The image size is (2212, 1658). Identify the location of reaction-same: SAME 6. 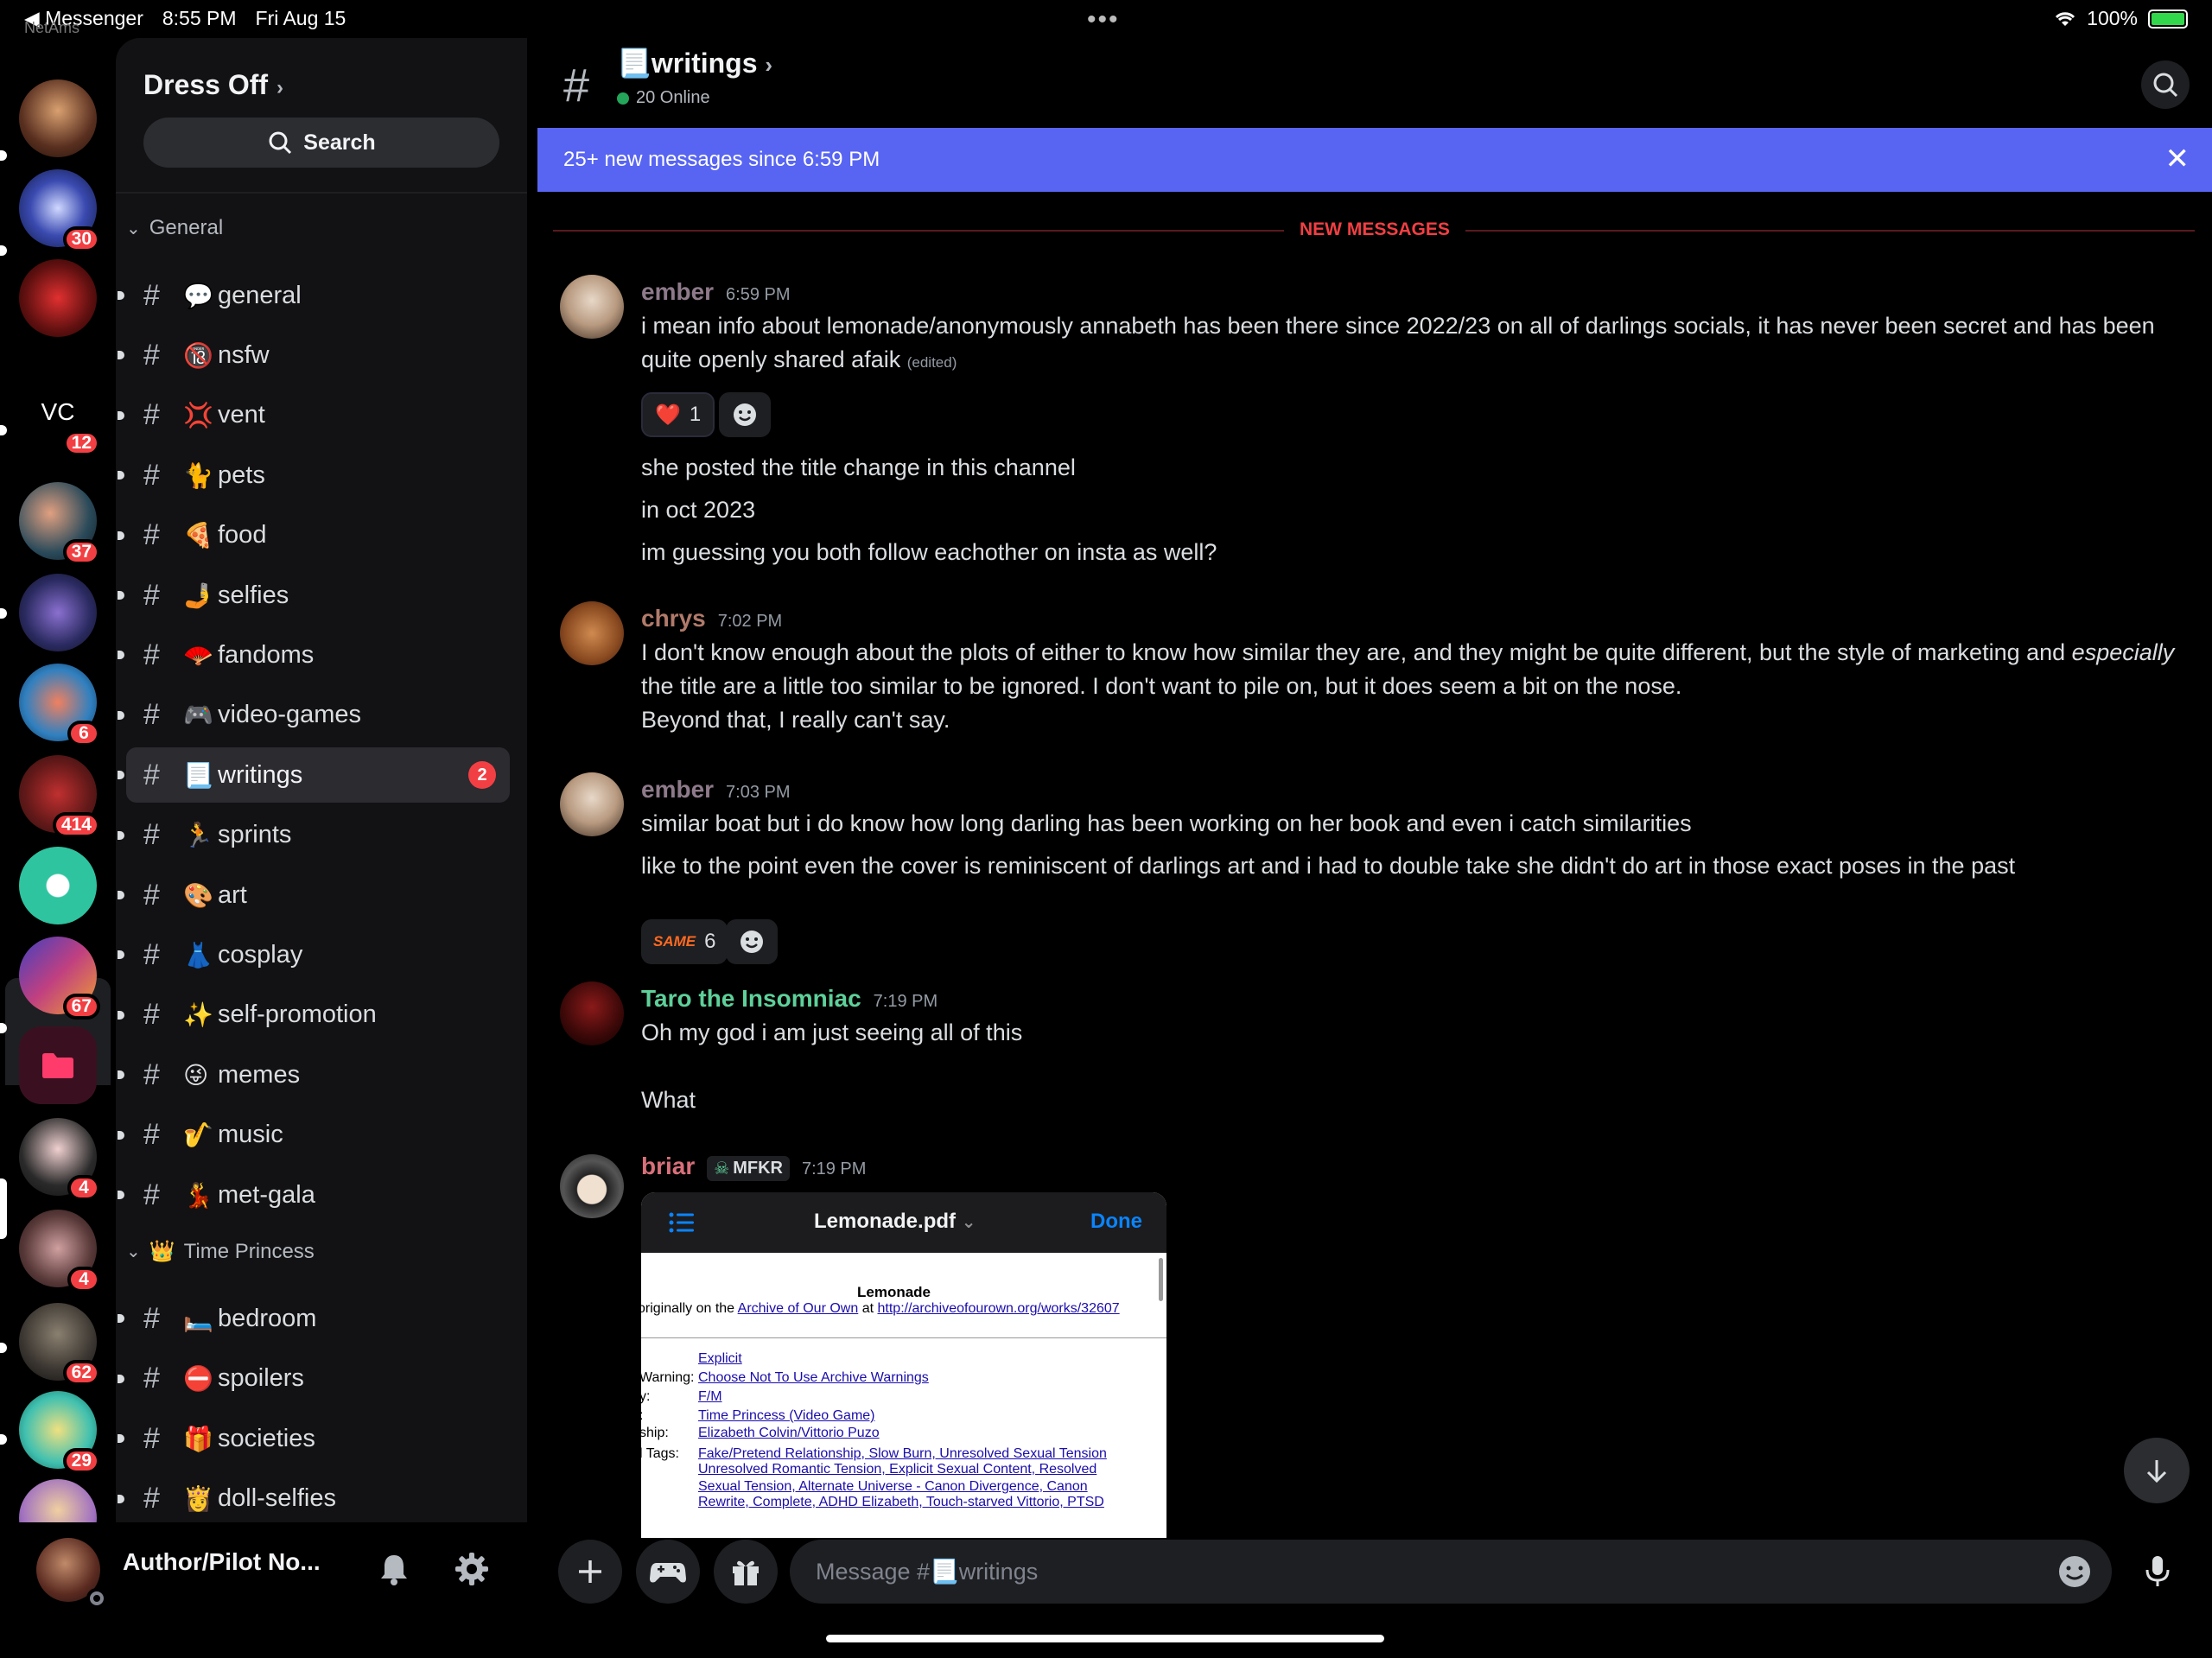
(684, 941).